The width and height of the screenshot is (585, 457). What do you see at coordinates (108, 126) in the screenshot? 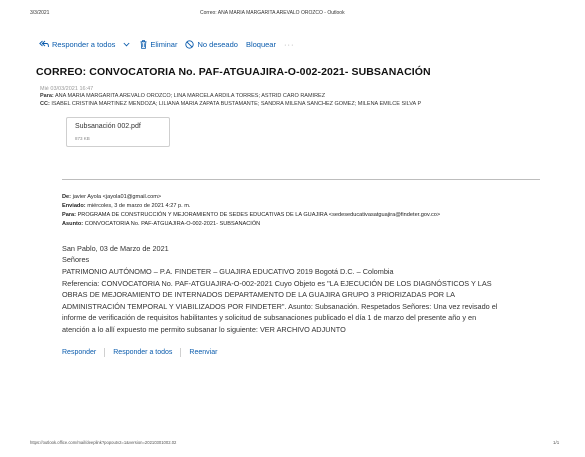
I see `attachment-name: Subsanación 002.pdf` at bounding box center [108, 126].